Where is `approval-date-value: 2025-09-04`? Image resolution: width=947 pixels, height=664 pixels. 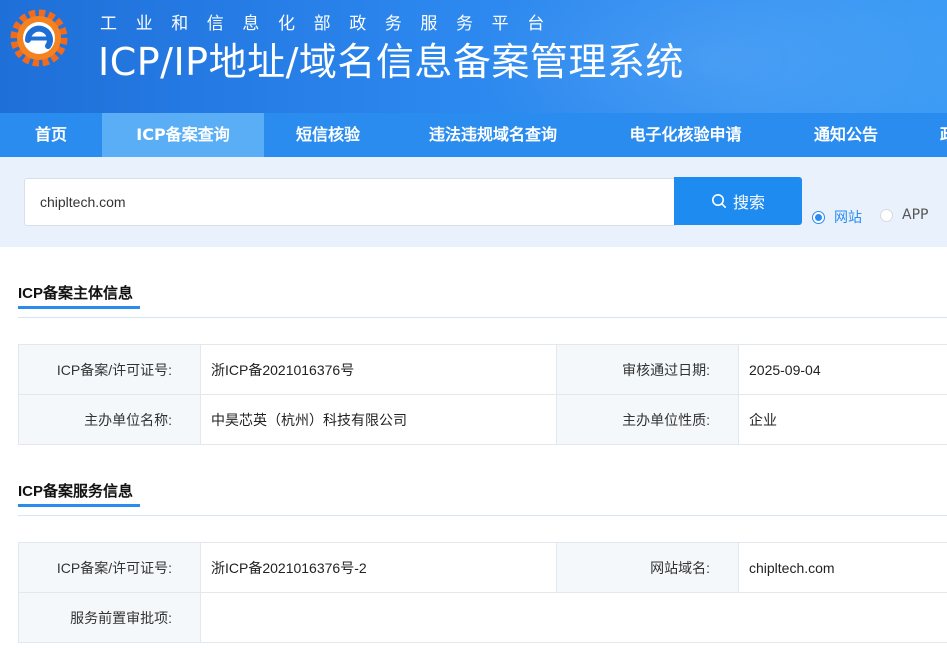
approval-date-value: 2025-09-04 is located at coordinates (842, 369).